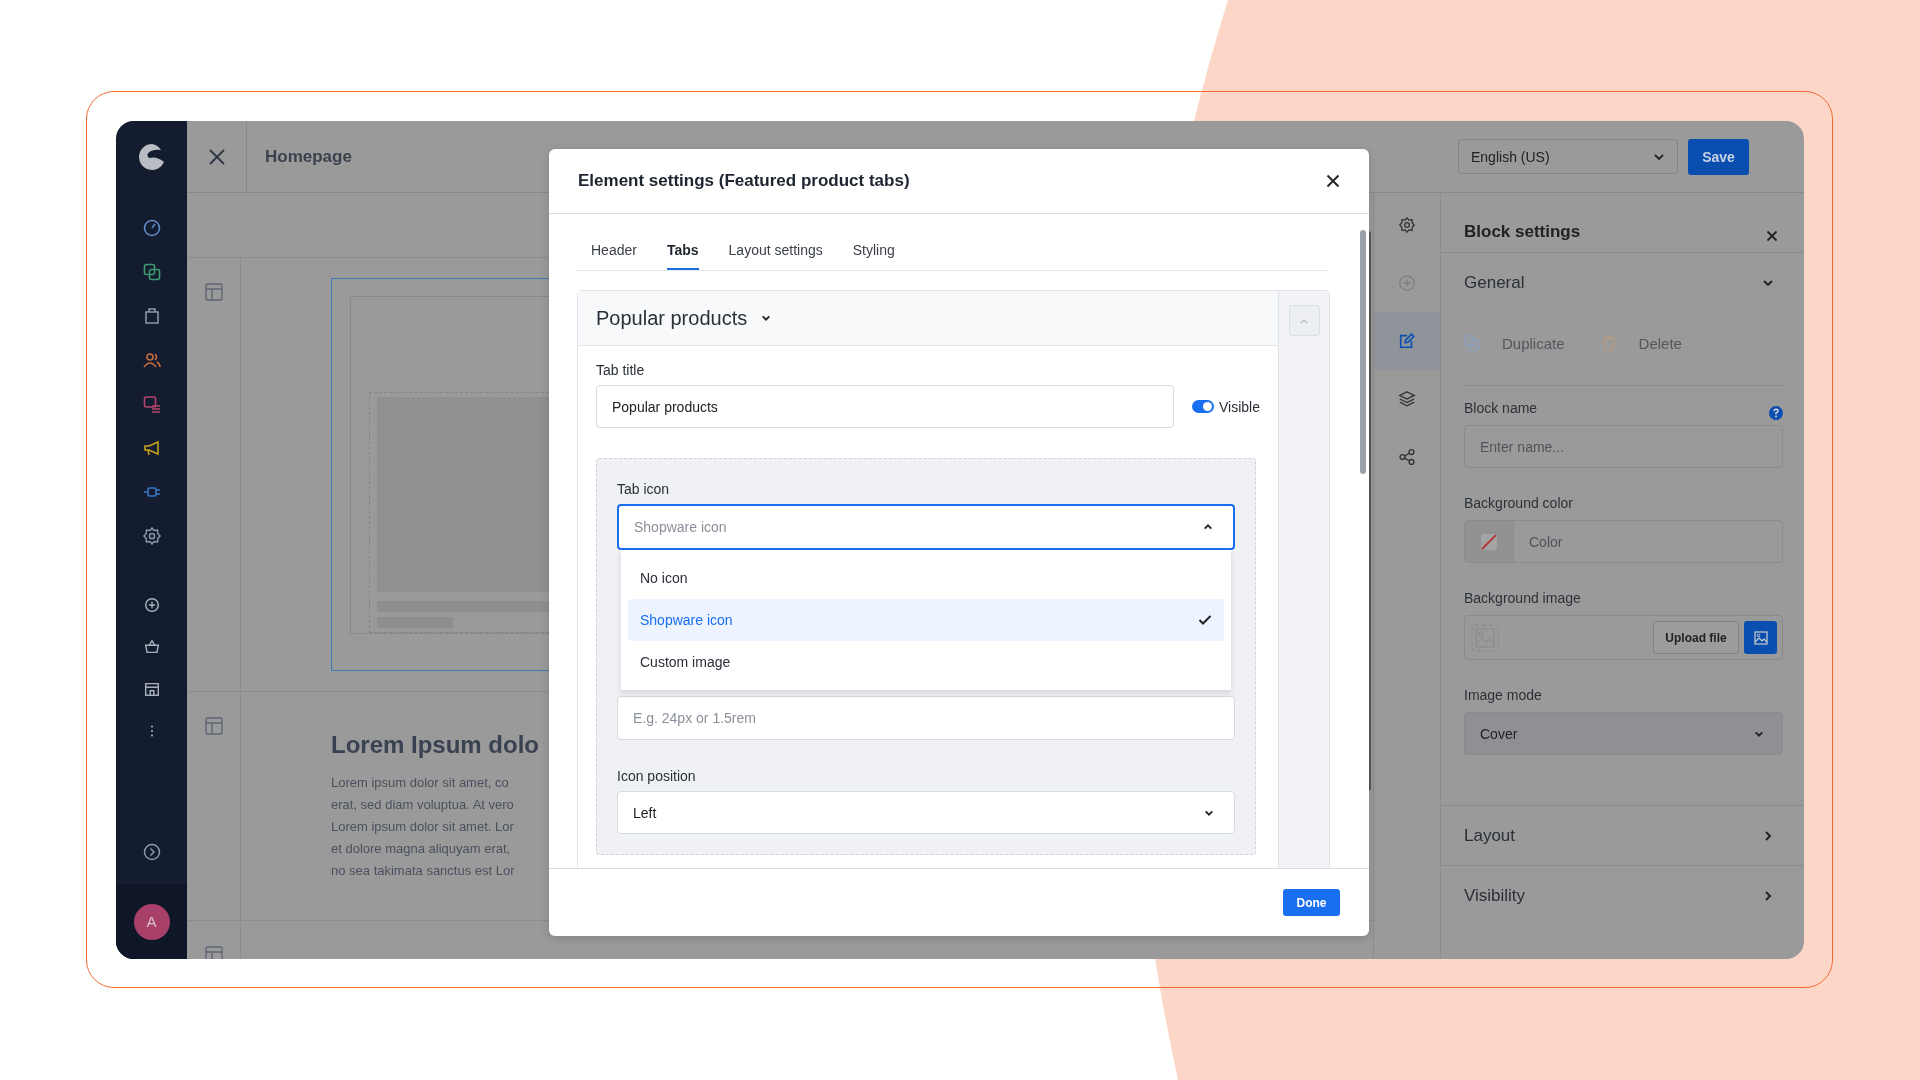 The height and width of the screenshot is (1080, 1920). I want to click on icon-position-select: Left, so click(926, 812).